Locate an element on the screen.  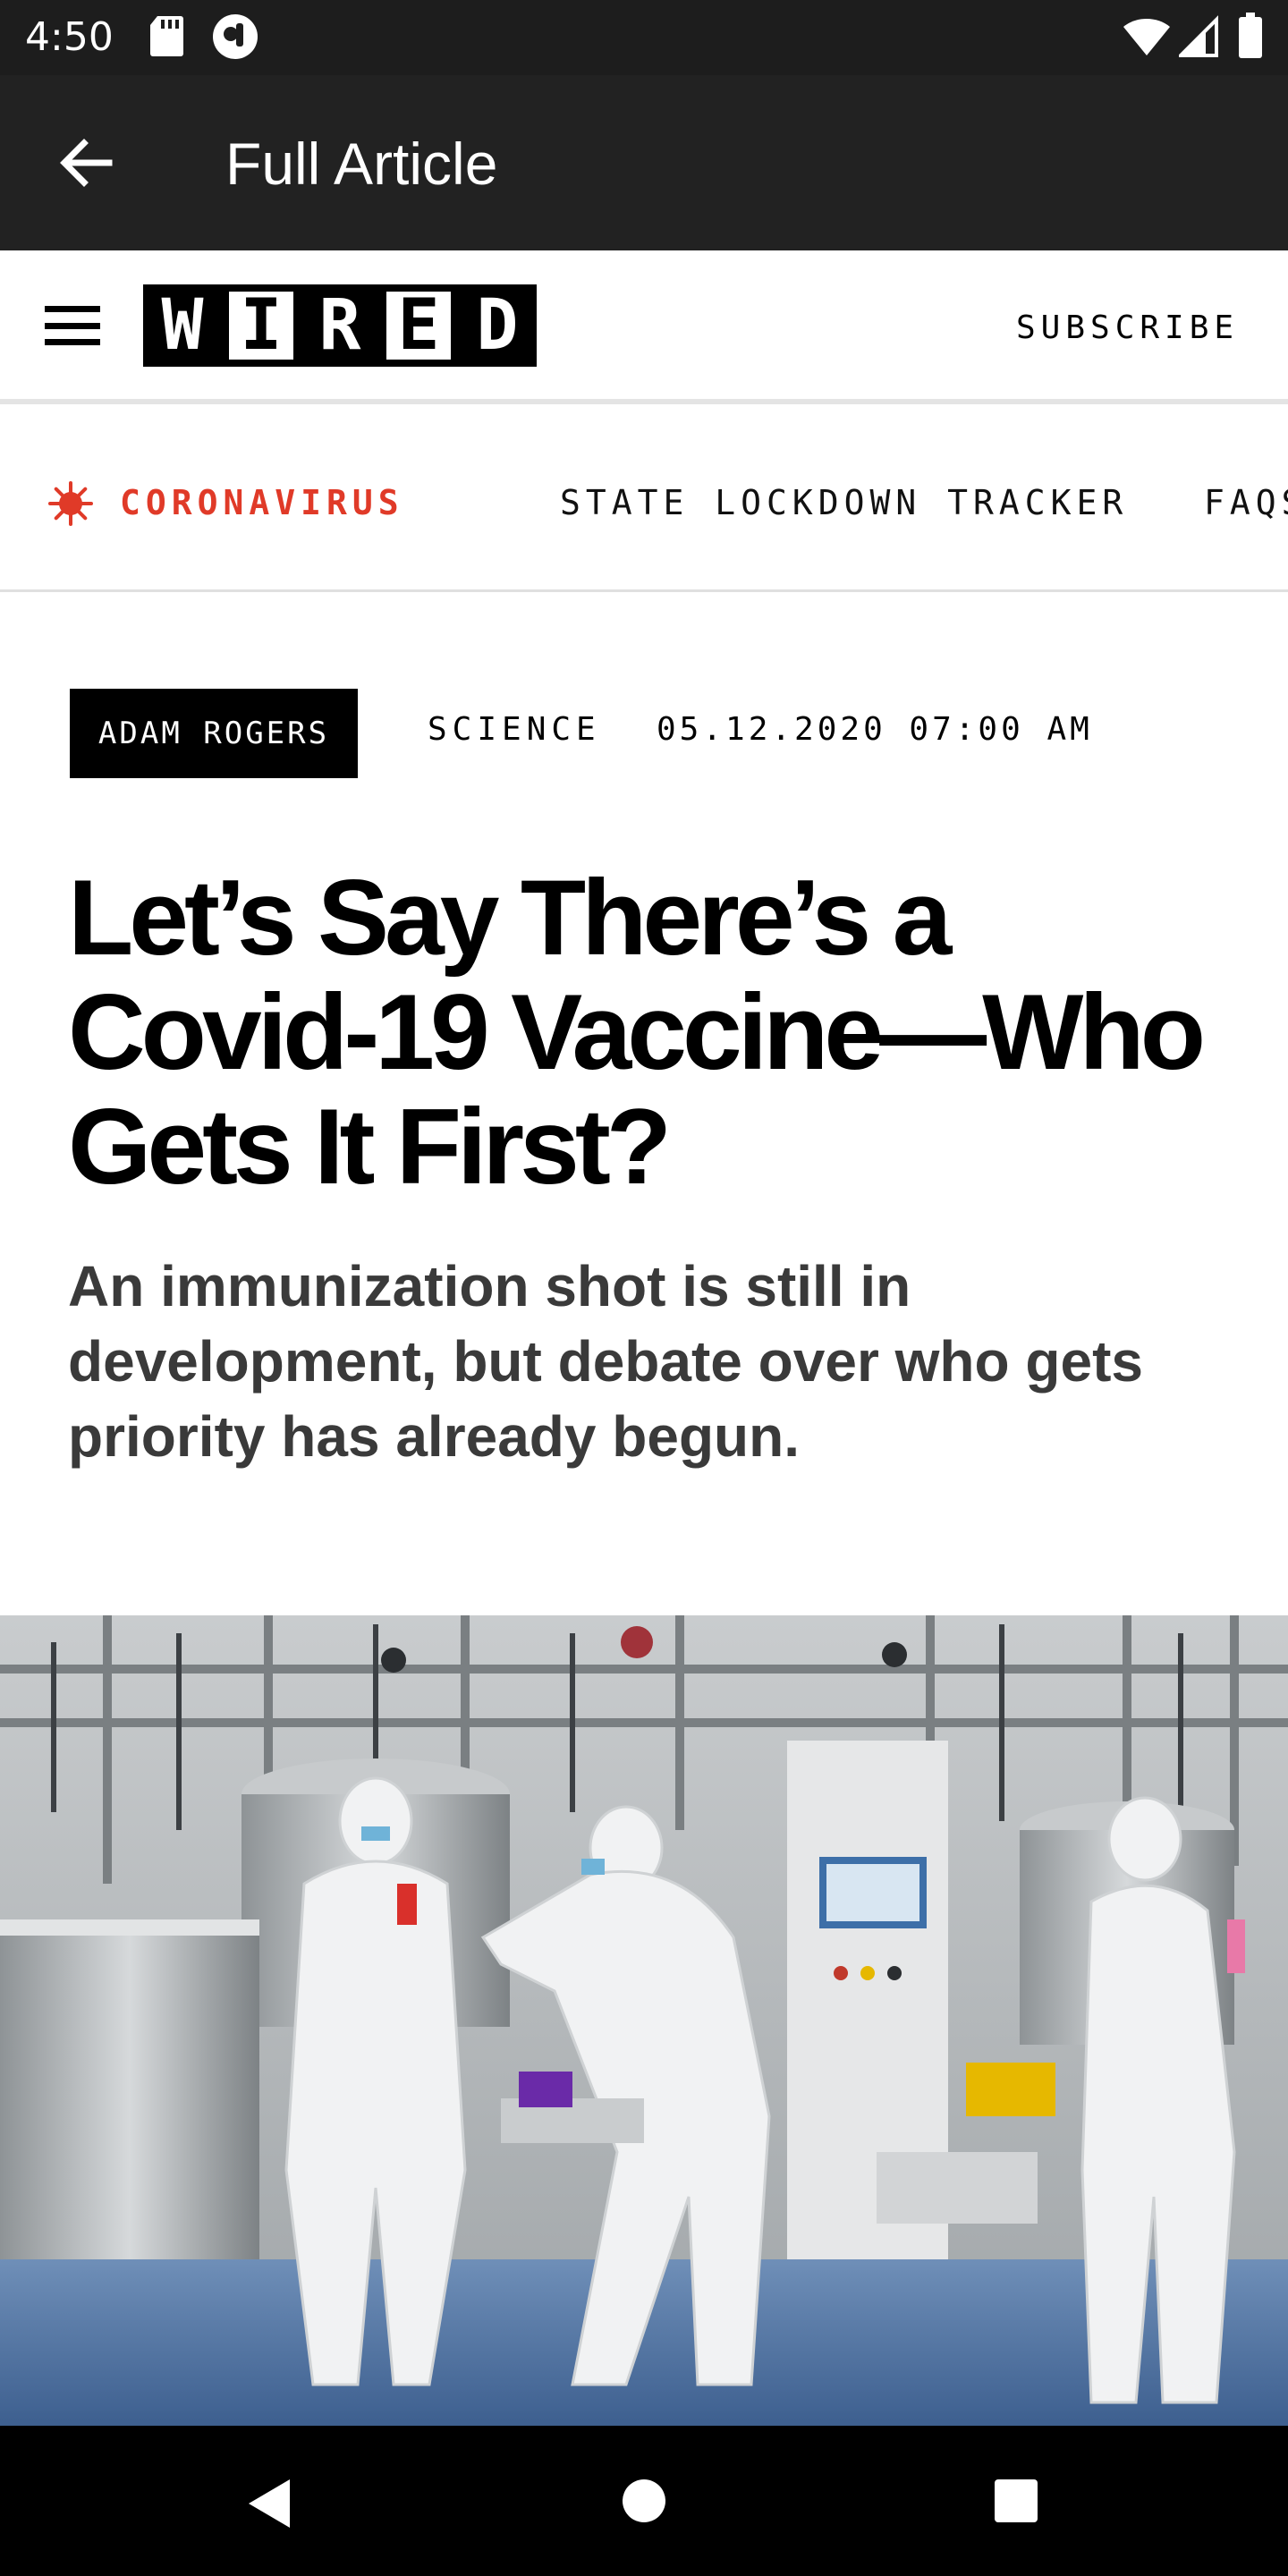
topic-nav-strip: CORONAVIRUS STATE LOCKDOWN TRACKER FAQS is located at coordinates (644, 501).